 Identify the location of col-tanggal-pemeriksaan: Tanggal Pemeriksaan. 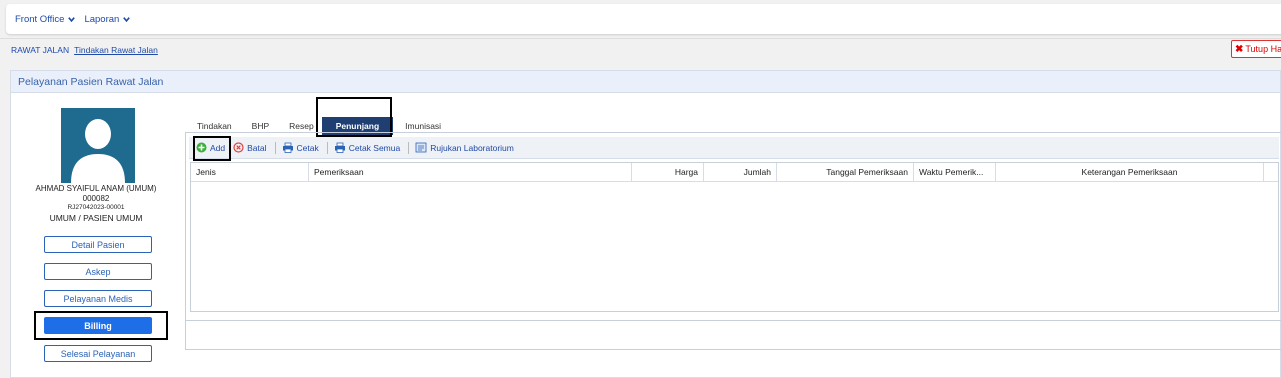
(845, 172).